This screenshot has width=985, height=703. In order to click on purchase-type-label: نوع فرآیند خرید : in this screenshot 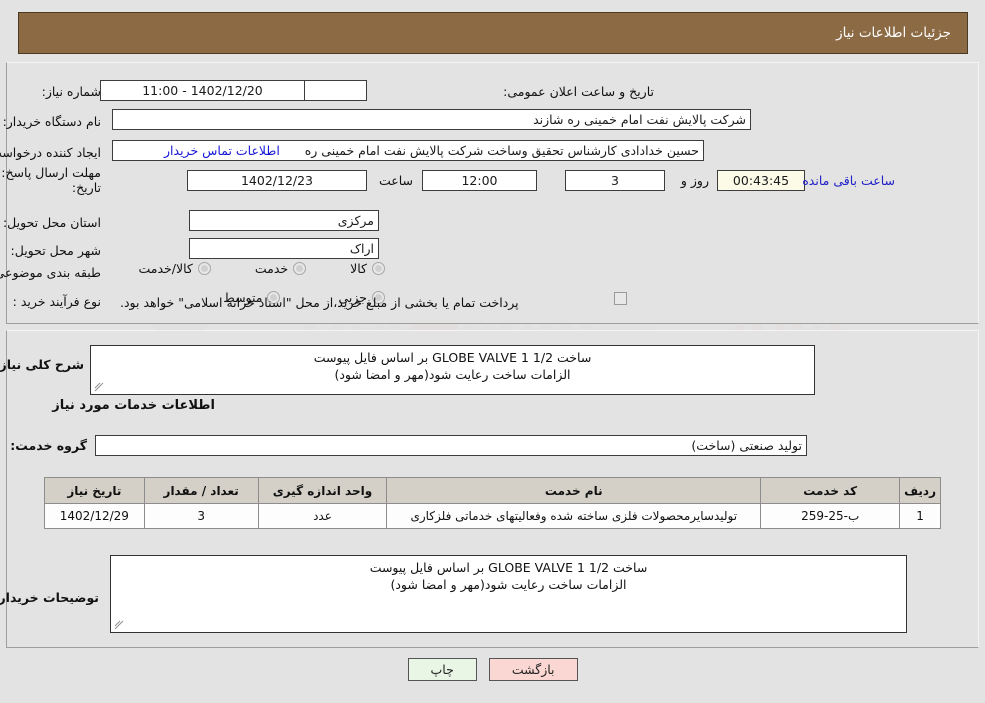, I will do `click(56, 301)`.